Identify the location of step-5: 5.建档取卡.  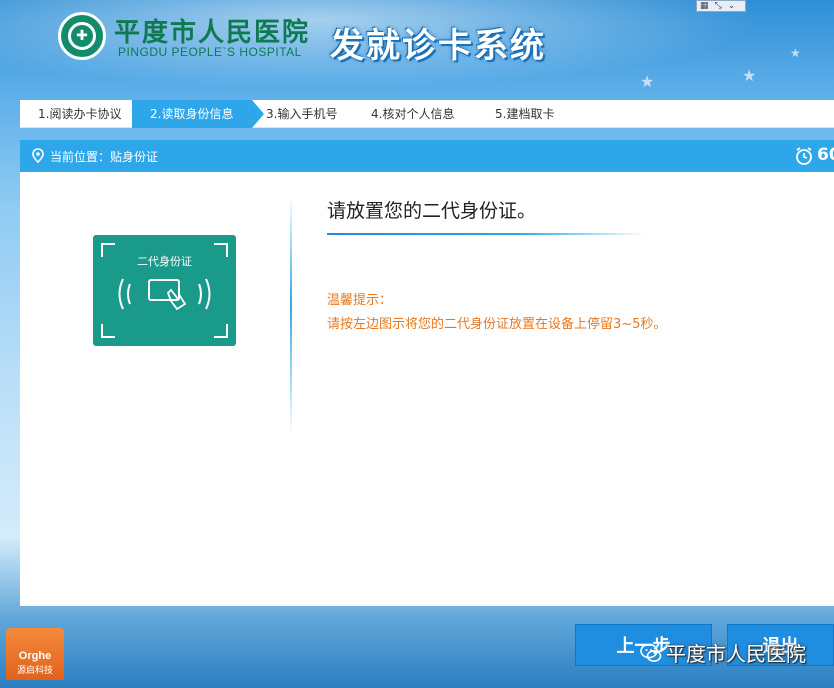
(525, 114).